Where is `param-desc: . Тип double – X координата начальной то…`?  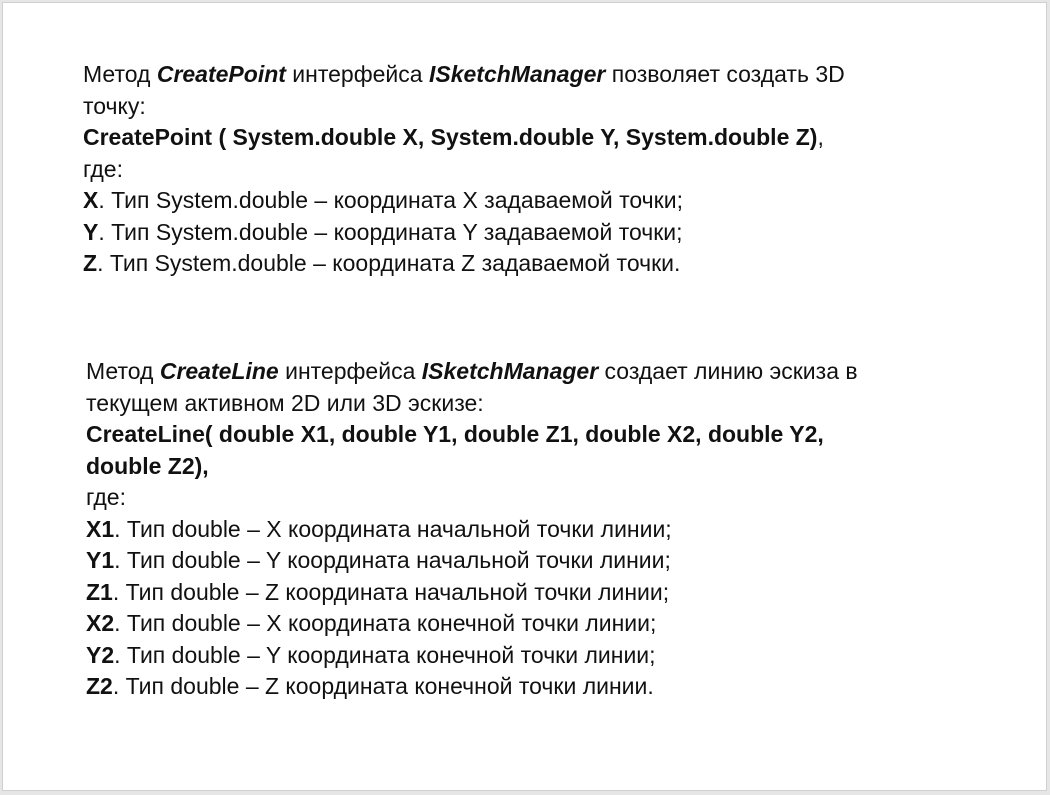
param-desc: . Тип double – X координата начальной то… is located at coordinates (393, 528).